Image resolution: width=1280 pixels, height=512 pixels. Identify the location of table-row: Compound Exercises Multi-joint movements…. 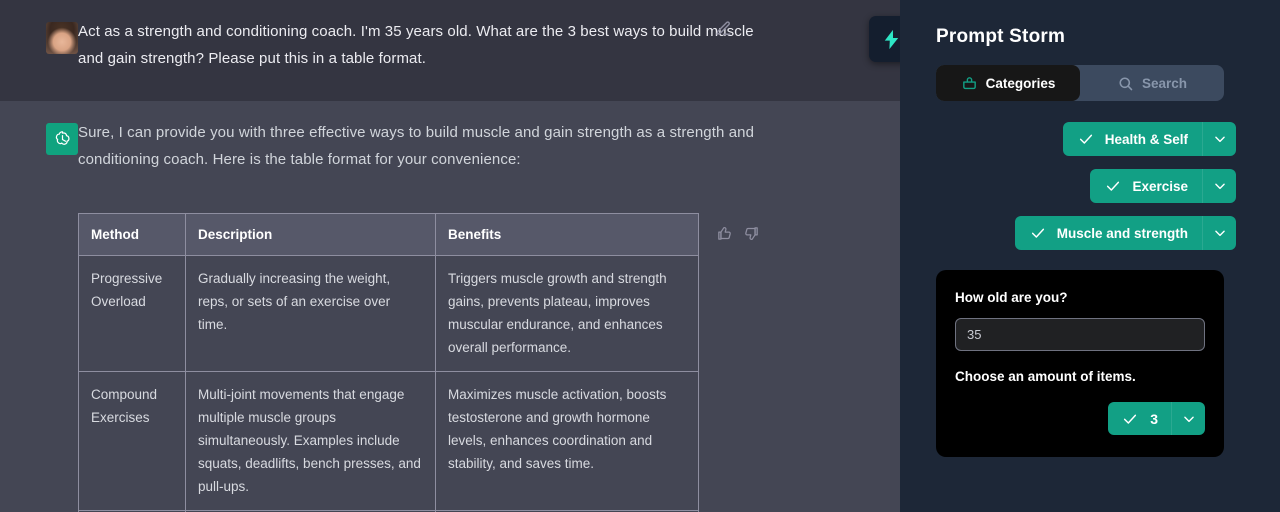
(388, 441).